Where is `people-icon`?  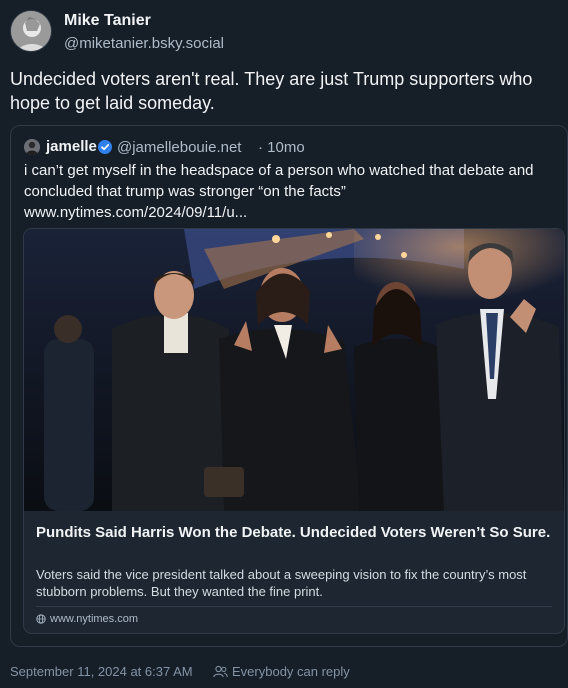 people-icon is located at coordinates (220, 671).